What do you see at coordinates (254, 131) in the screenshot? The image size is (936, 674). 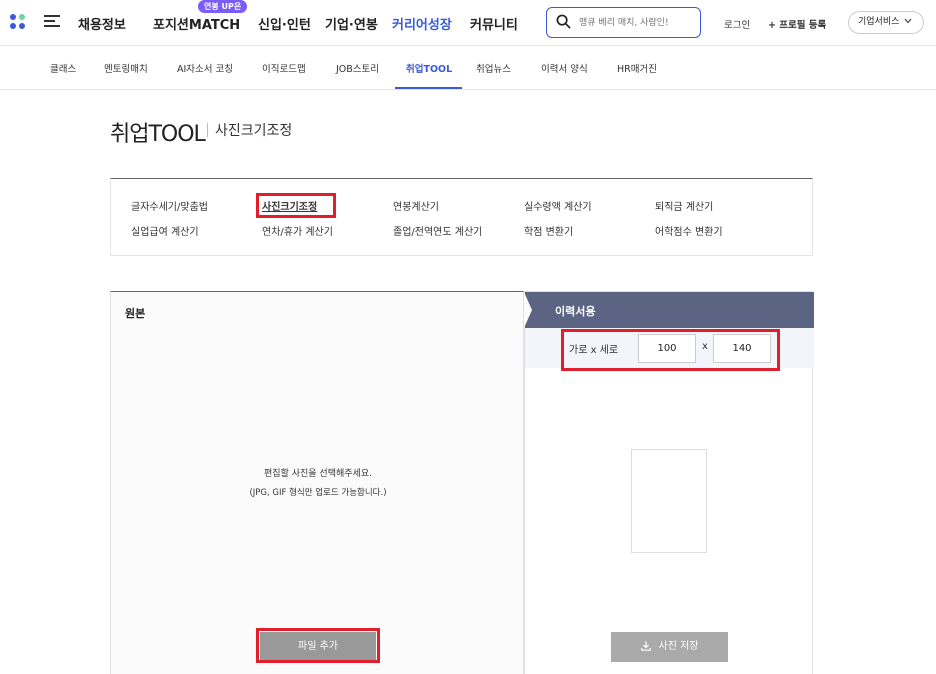 I see `page-subtitle: 사진크기조정` at bounding box center [254, 131].